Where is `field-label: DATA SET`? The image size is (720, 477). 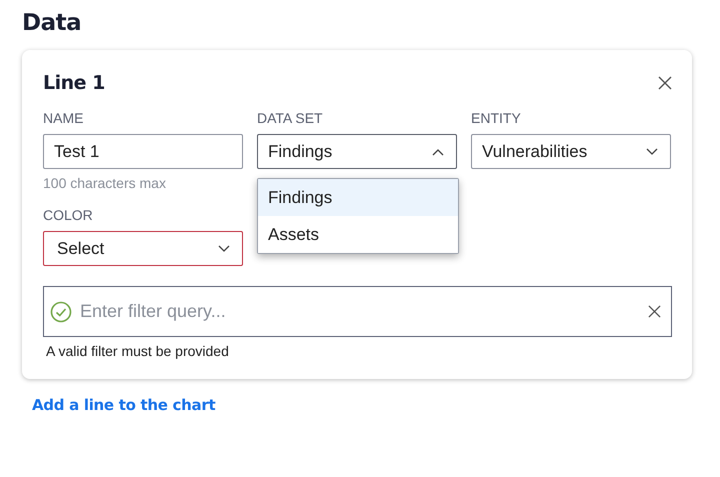 field-label: DATA SET is located at coordinates (290, 118).